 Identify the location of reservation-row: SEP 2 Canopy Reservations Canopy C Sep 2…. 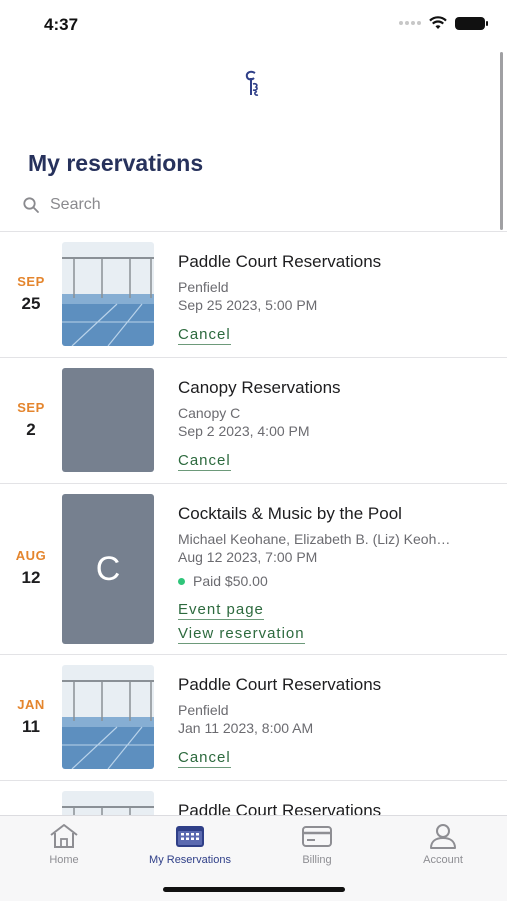
(253, 421).